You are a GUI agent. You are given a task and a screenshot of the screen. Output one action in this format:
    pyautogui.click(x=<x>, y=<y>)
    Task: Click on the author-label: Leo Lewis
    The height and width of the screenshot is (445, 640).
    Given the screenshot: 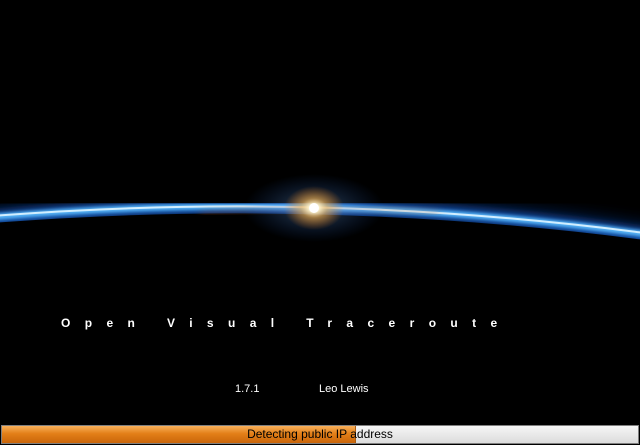 What is the action you would take?
    pyautogui.click(x=344, y=389)
    